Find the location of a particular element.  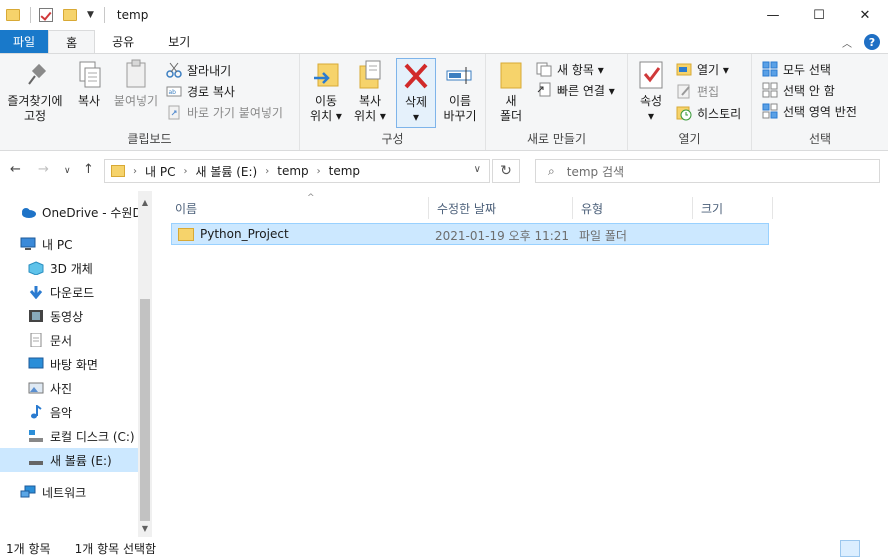

nav-pane-scrollbar: ▲ ▼ is located at coordinates (145, 364).